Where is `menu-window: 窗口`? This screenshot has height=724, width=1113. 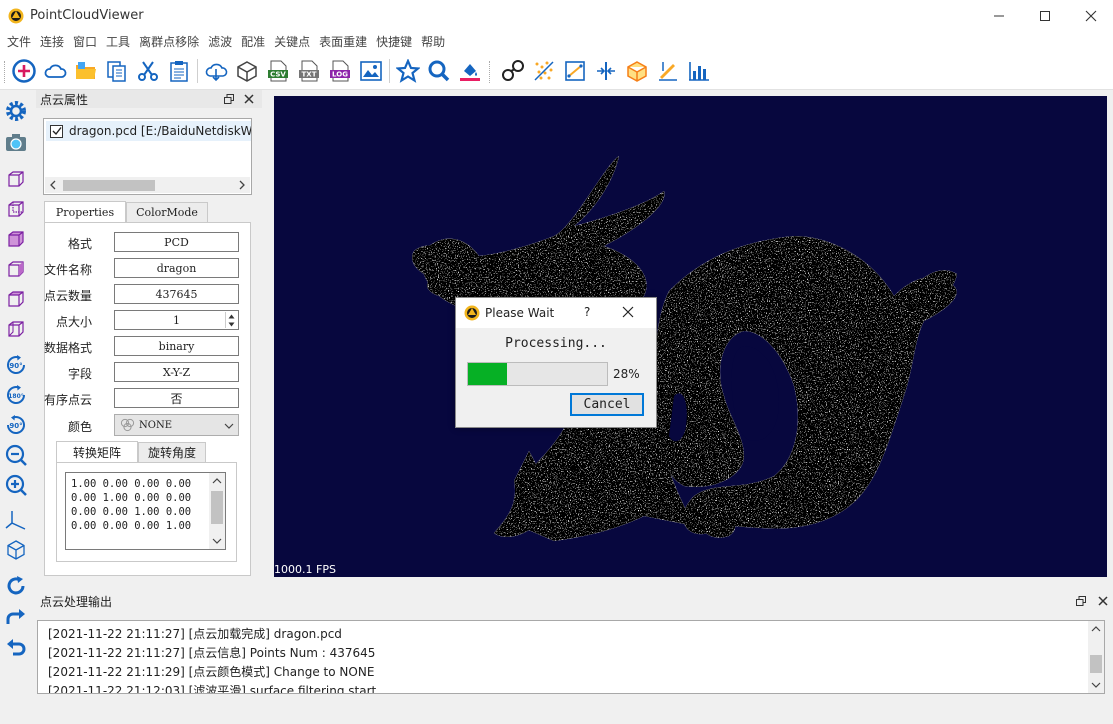
menu-window: 窗口 is located at coordinates (86, 42).